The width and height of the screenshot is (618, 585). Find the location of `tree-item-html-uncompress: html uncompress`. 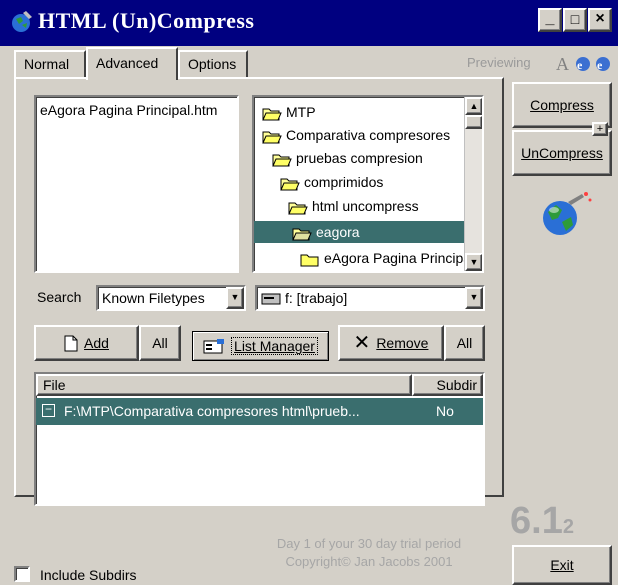

tree-item-html-uncompress: html uncompress is located at coordinates (353, 206).